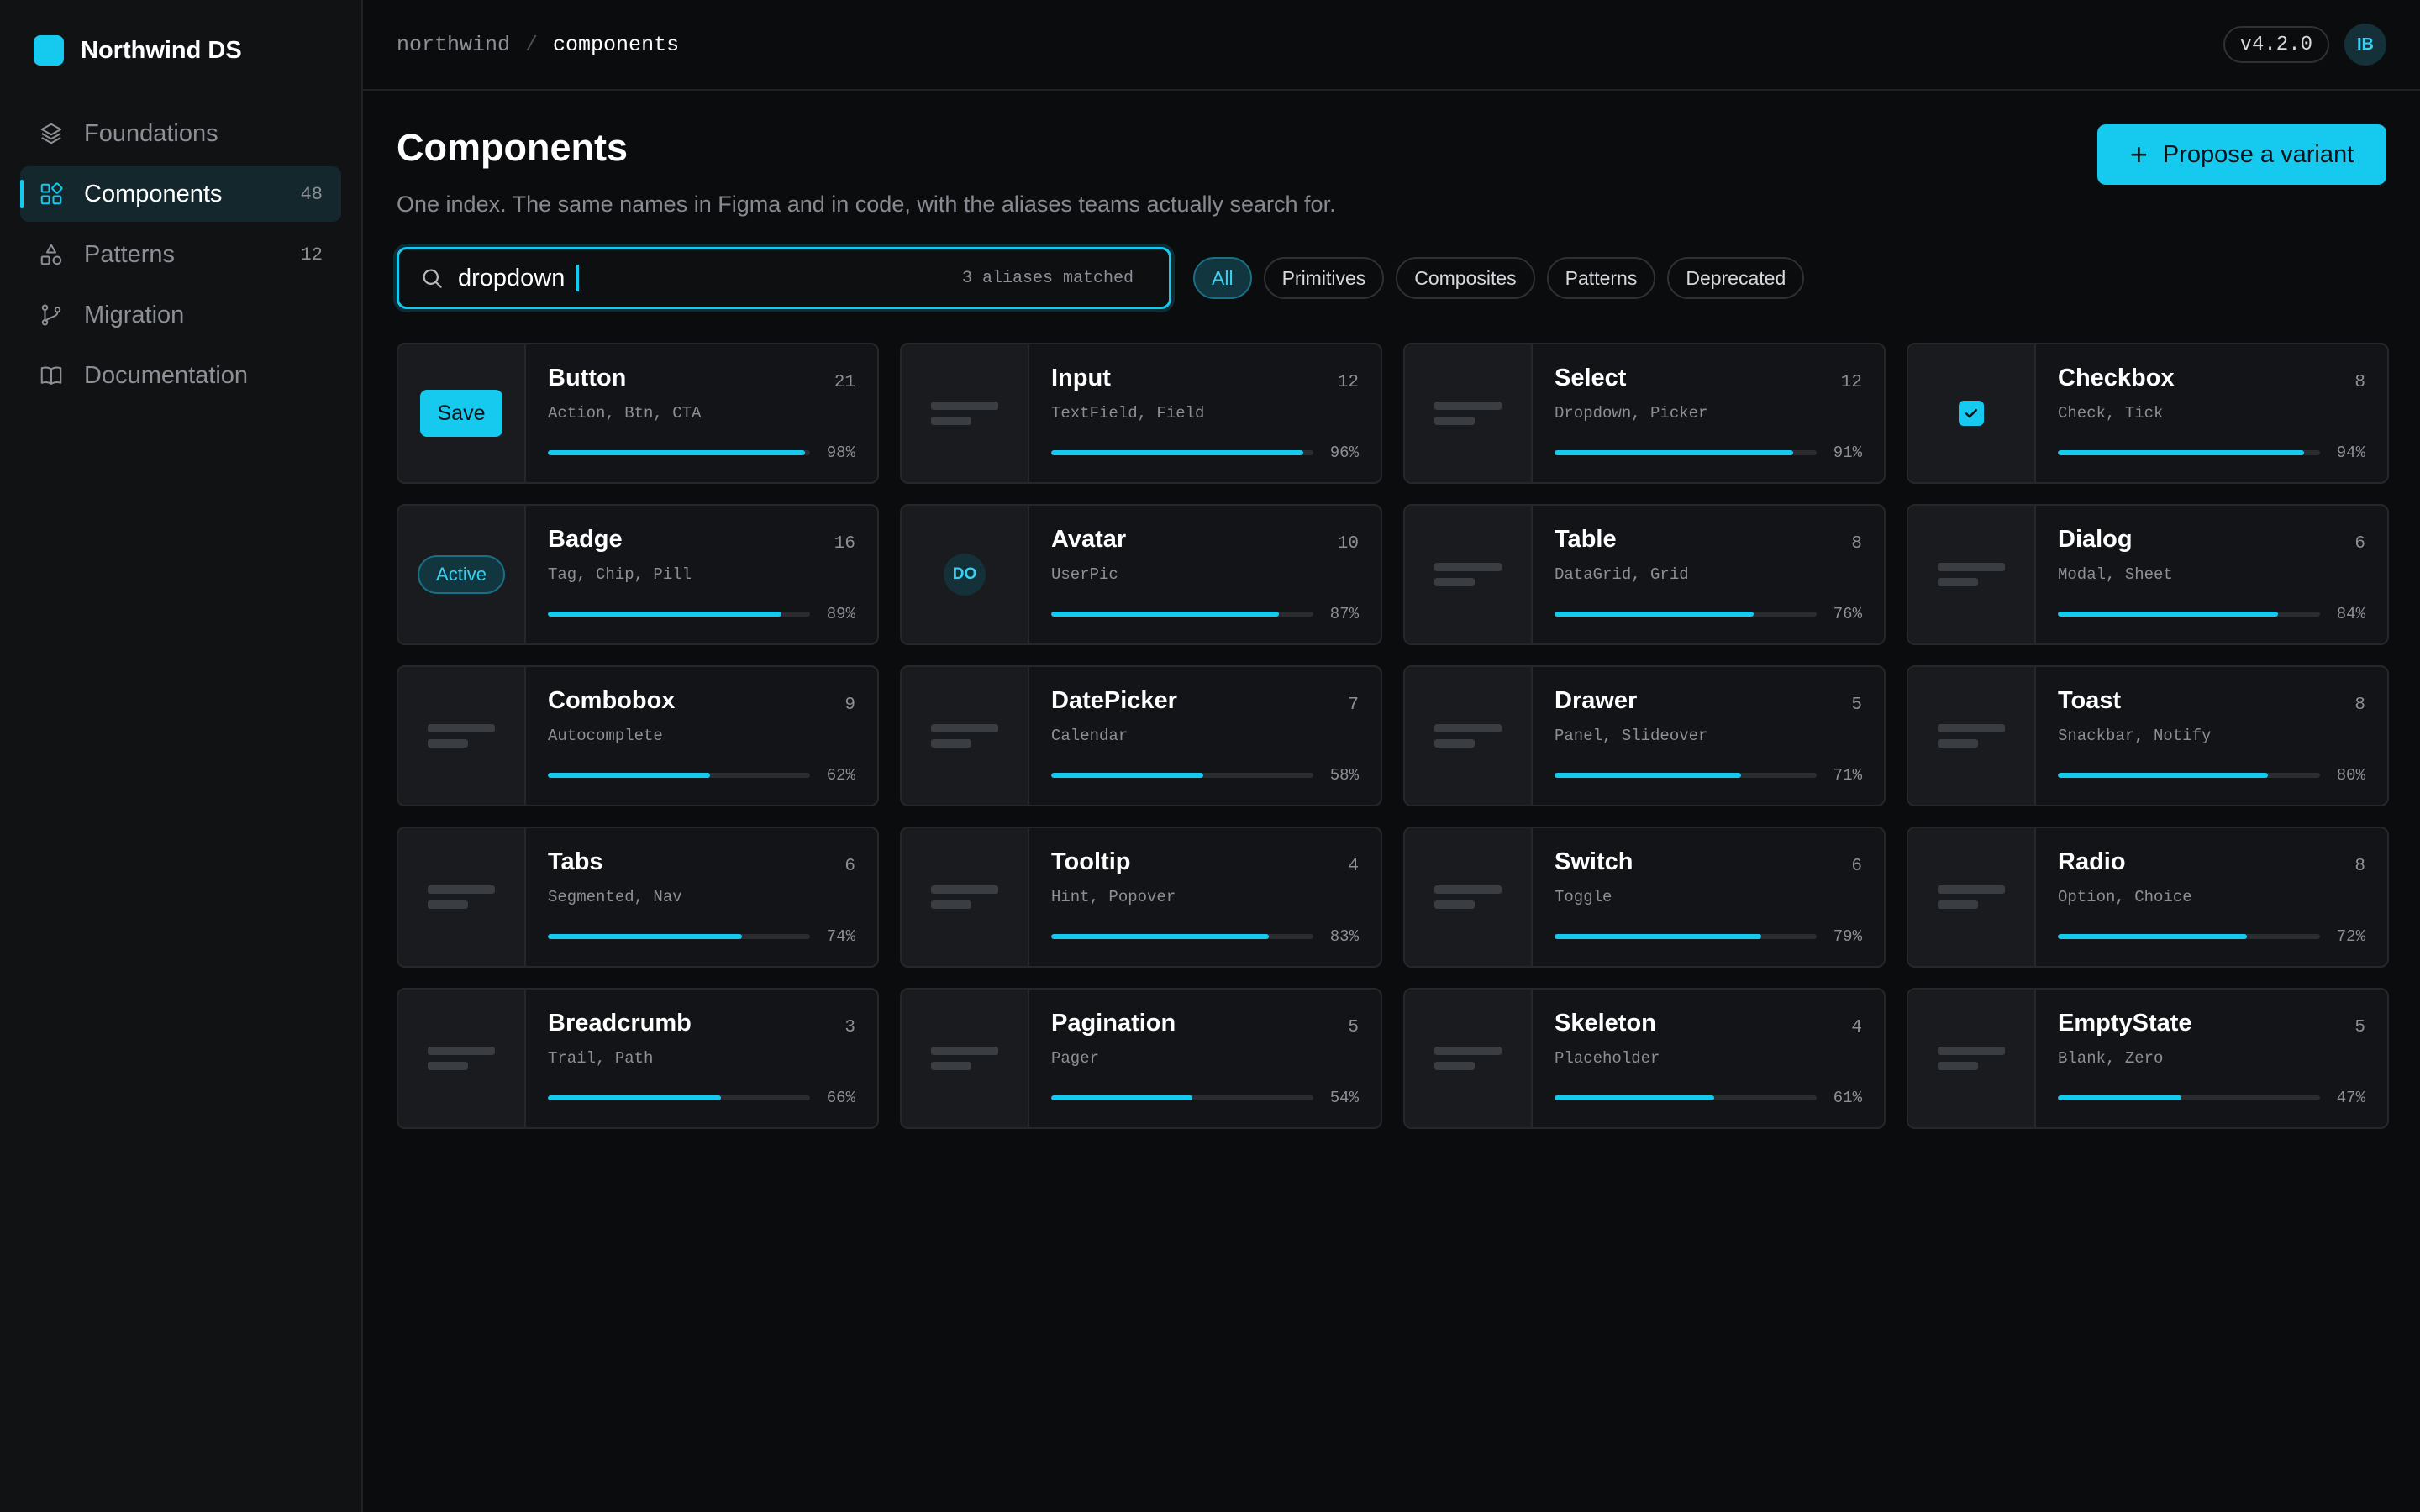 The image size is (2420, 1512). I want to click on sidebar-item-components: Components 48, so click(180, 194).